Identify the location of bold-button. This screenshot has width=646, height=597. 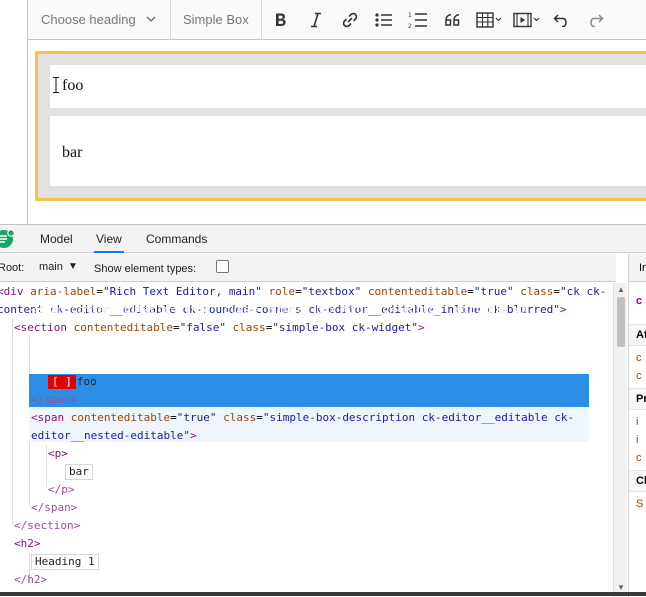
(280, 20).